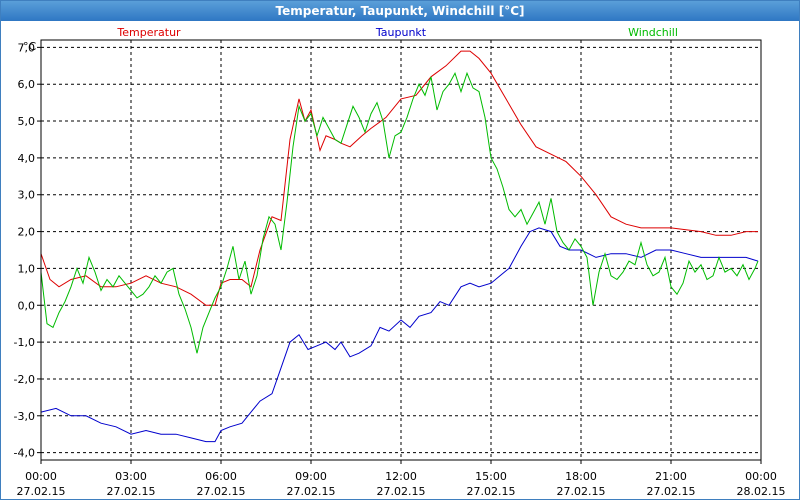 This screenshot has width=800, height=500. What do you see at coordinates (27, 305) in the screenshot?
I see `y-tick-label: 0,0` at bounding box center [27, 305].